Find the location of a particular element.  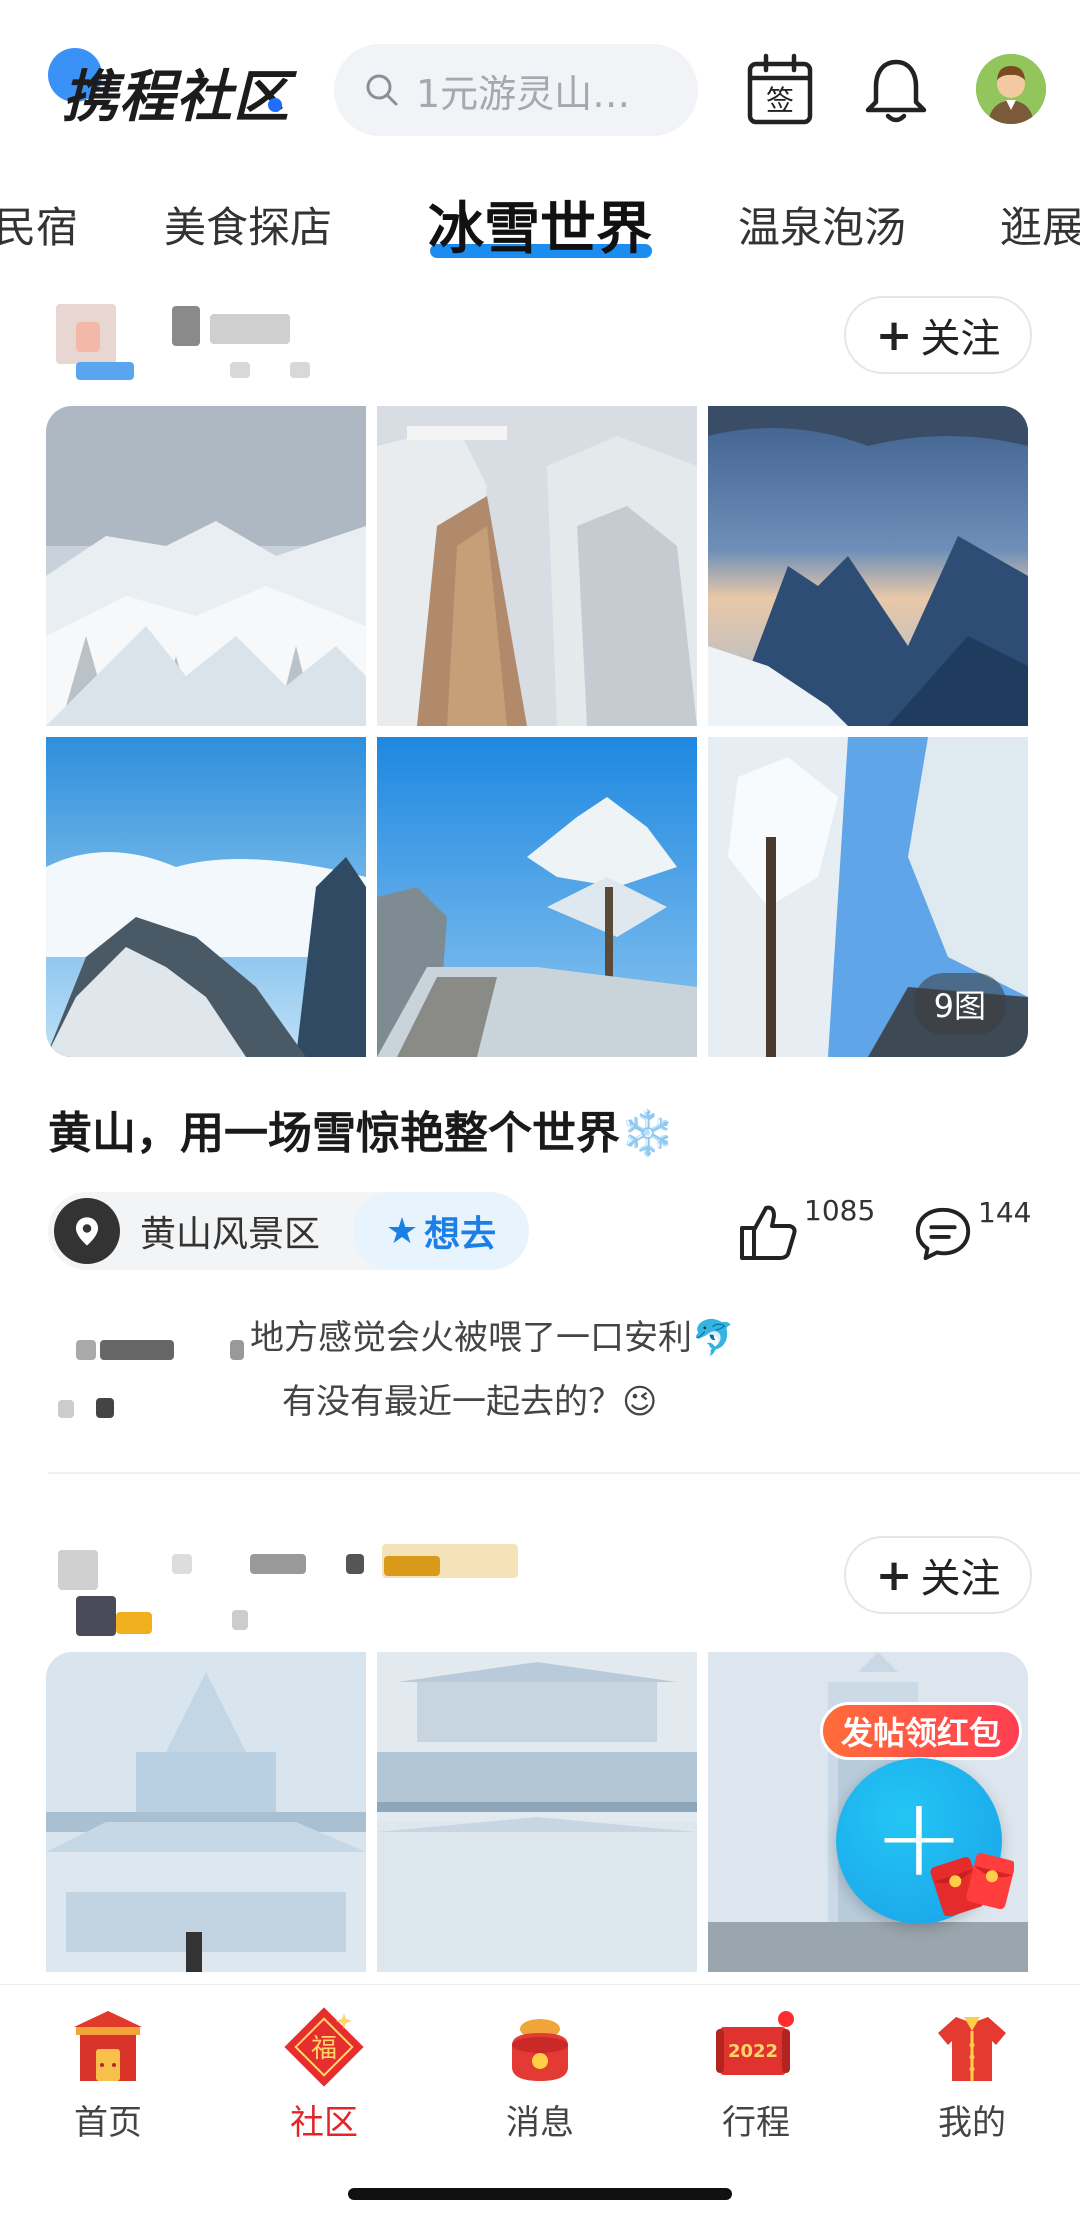

star-icon: ★ is located at coordinates (402, 1231).